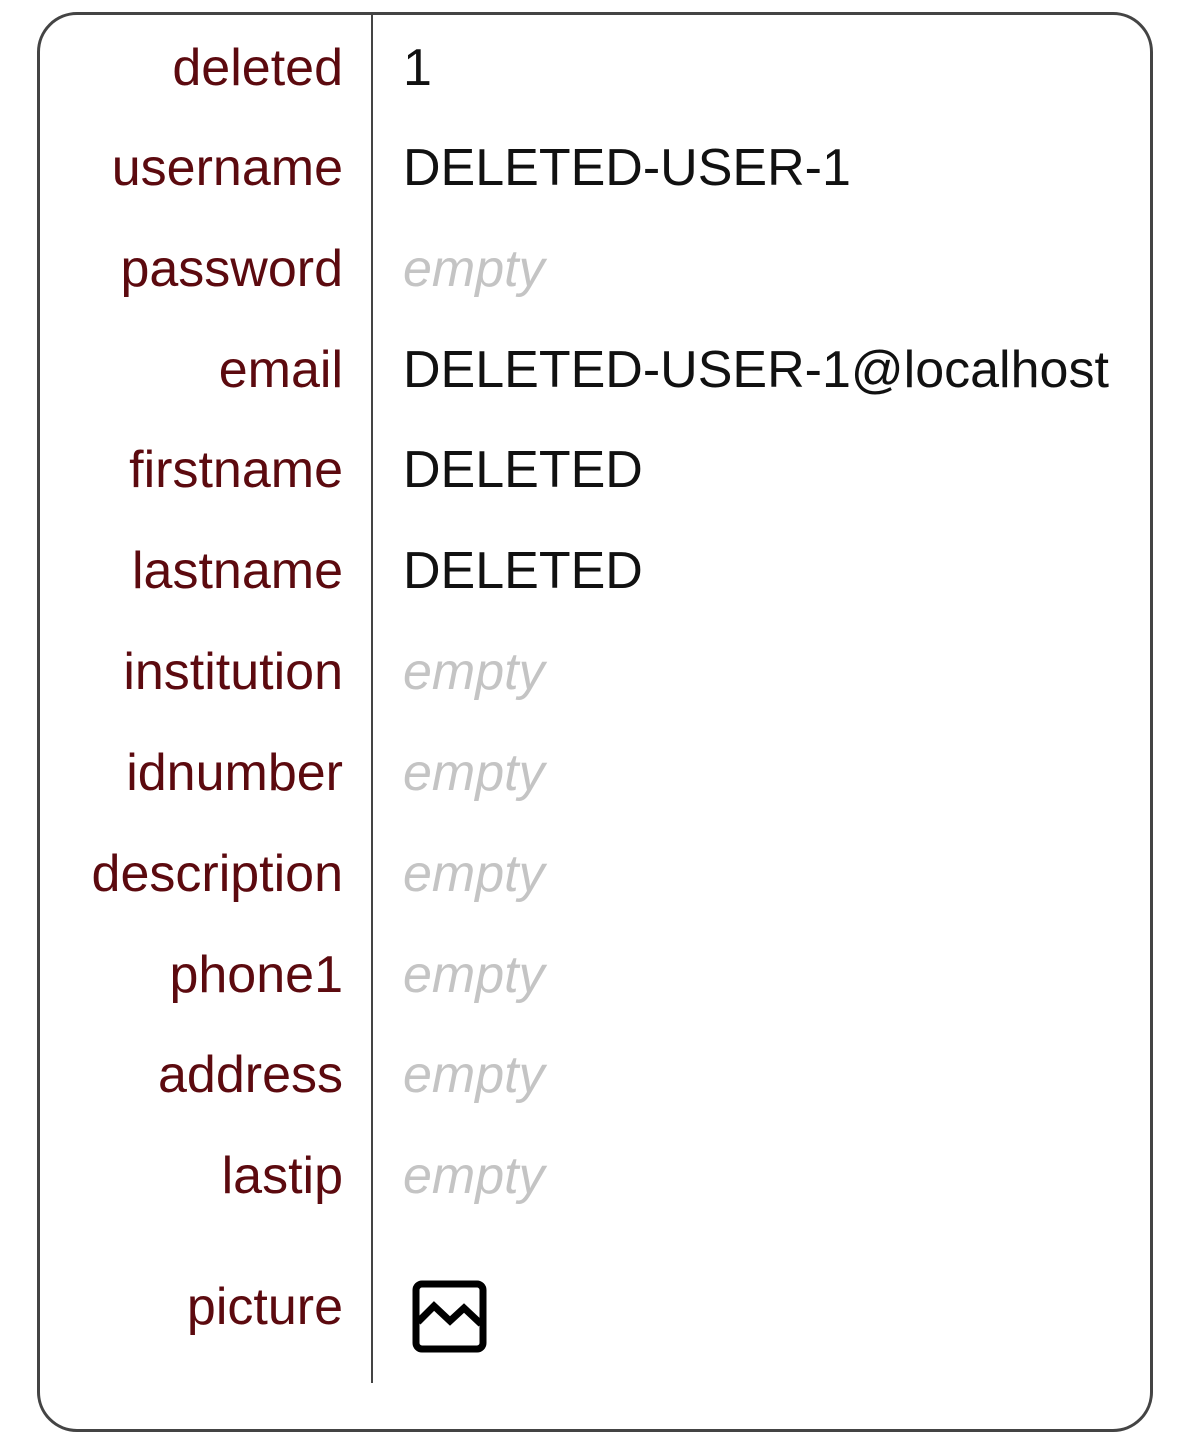 The width and height of the screenshot is (1178, 1432). Describe the element at coordinates (756, 370) in the screenshot. I see `field-value: DELETED-USER-1@localhost` at that location.